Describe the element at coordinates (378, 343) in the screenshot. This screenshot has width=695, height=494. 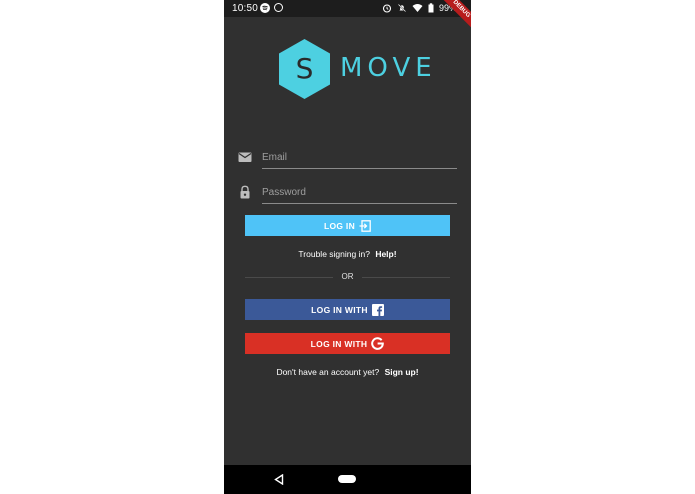
I see `google-icon` at that location.